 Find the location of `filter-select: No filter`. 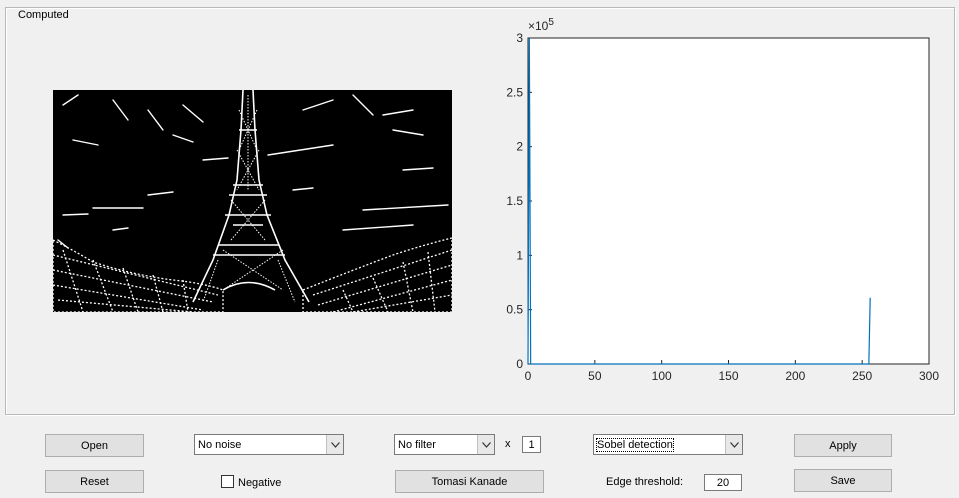

filter-select: No filter is located at coordinates (444, 444).